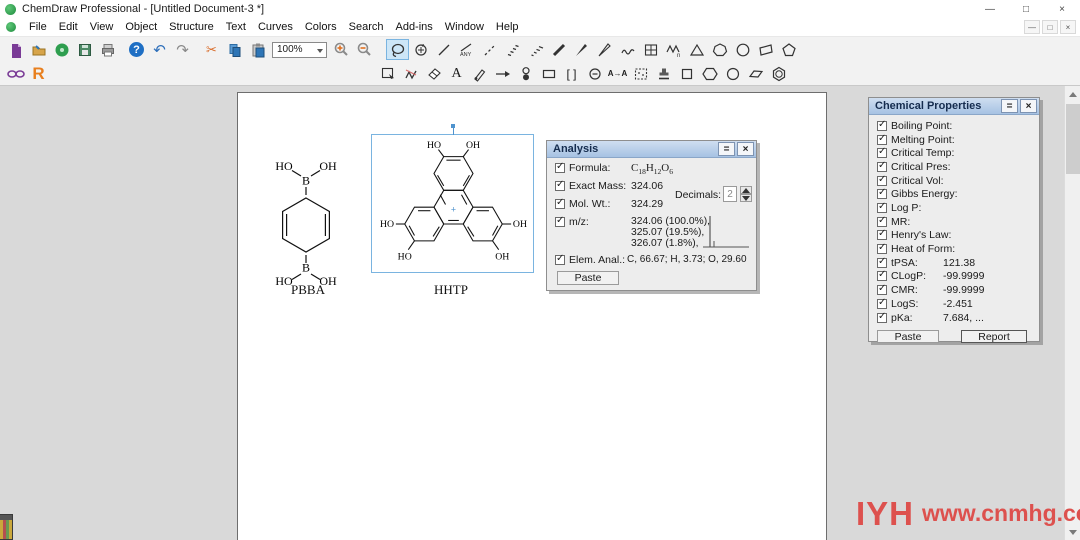  I want to click on critical-temp-checkbox, so click(882, 152).